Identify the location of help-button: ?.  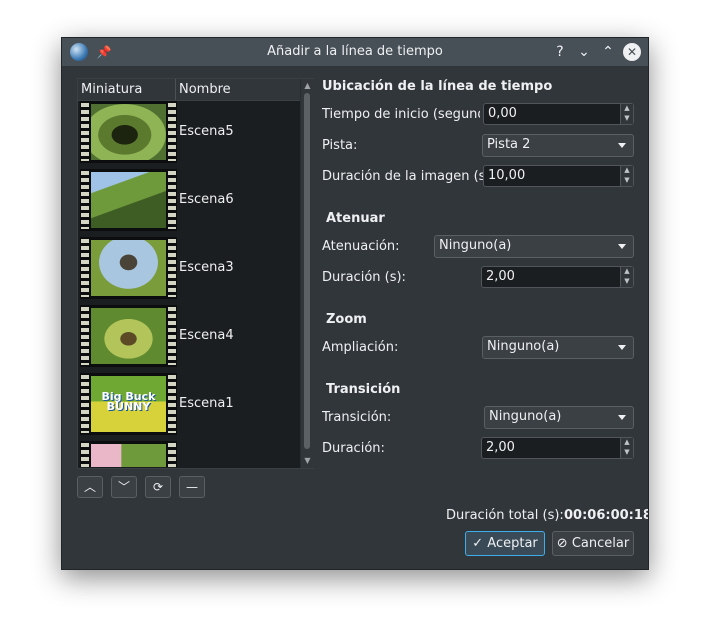
(560, 52).